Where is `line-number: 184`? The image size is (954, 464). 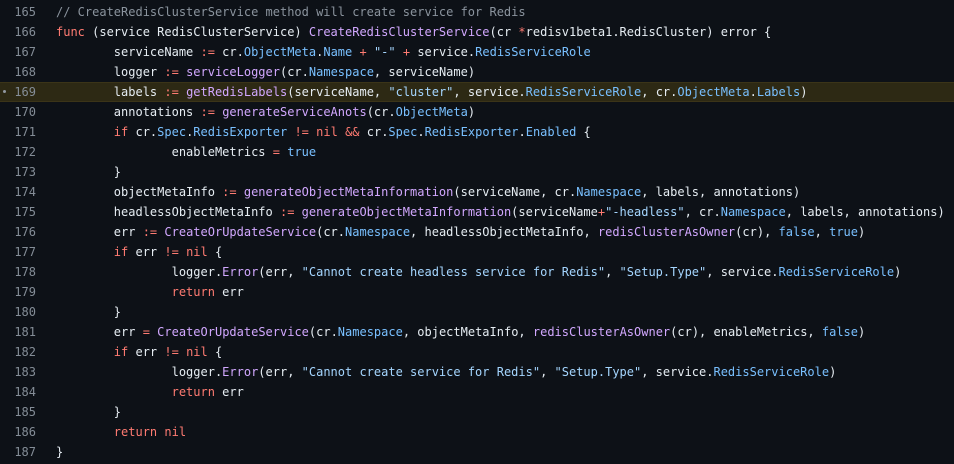
line-number: 184 is located at coordinates (18, 392).